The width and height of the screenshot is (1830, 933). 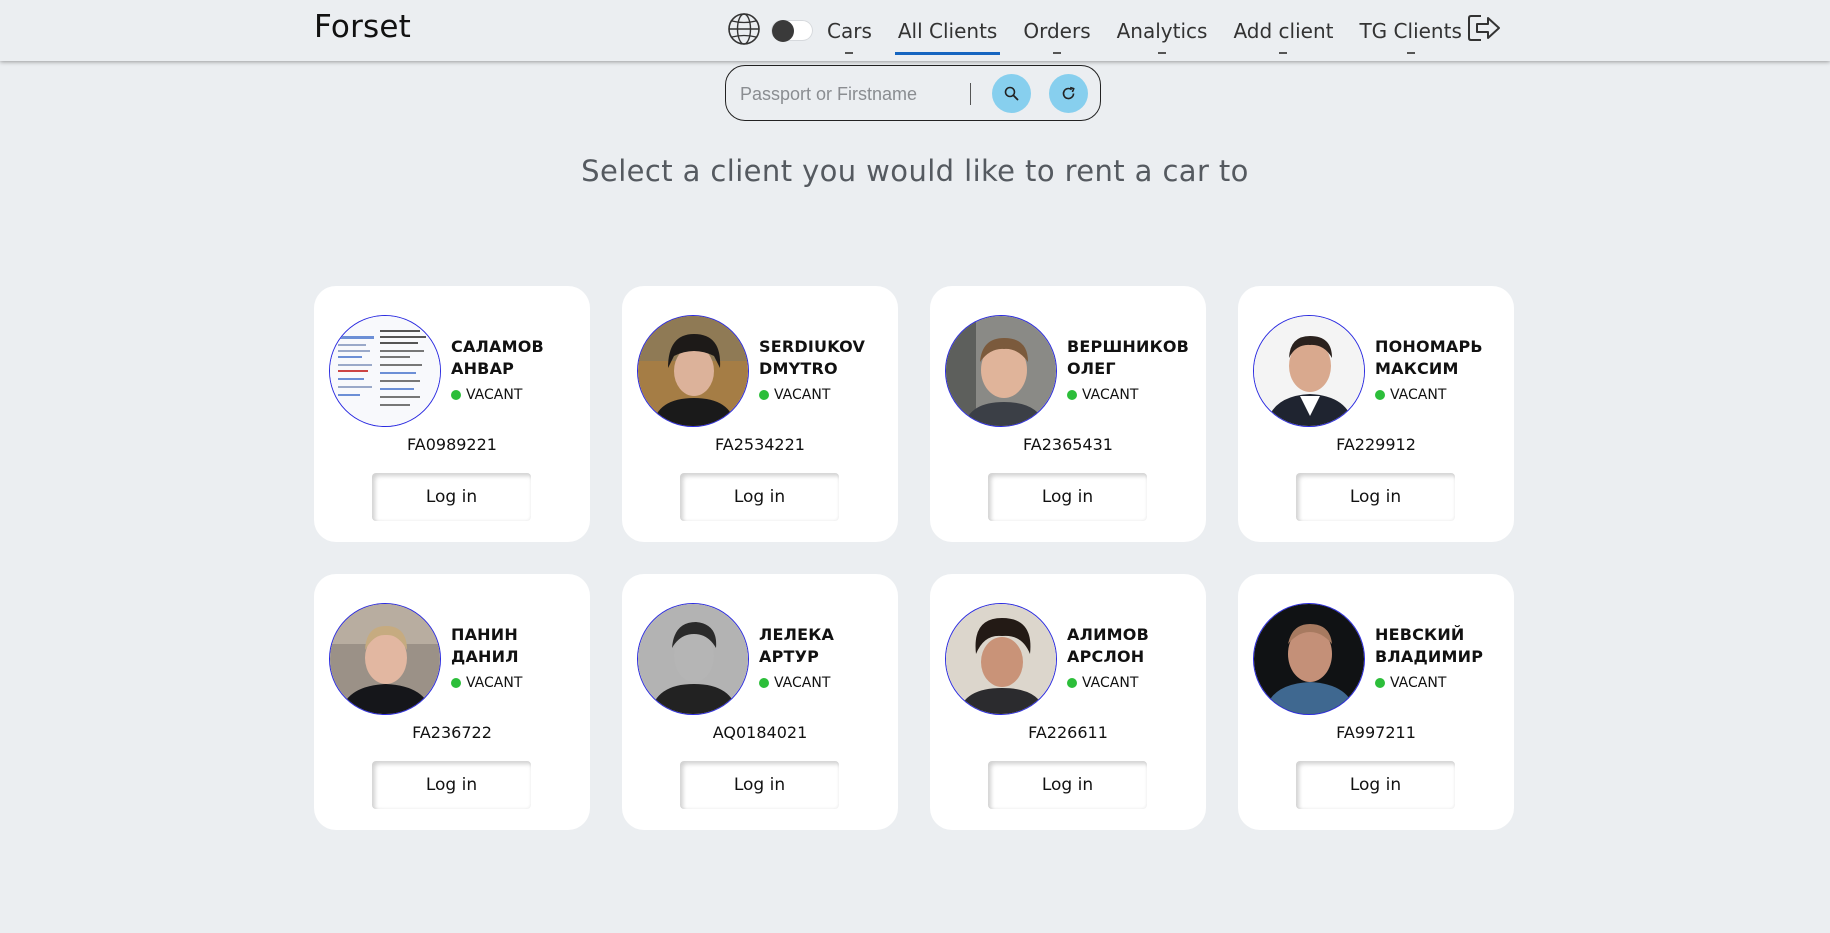 I want to click on client-last-name: ВЕРШНИКОВ, so click(x=1128, y=346).